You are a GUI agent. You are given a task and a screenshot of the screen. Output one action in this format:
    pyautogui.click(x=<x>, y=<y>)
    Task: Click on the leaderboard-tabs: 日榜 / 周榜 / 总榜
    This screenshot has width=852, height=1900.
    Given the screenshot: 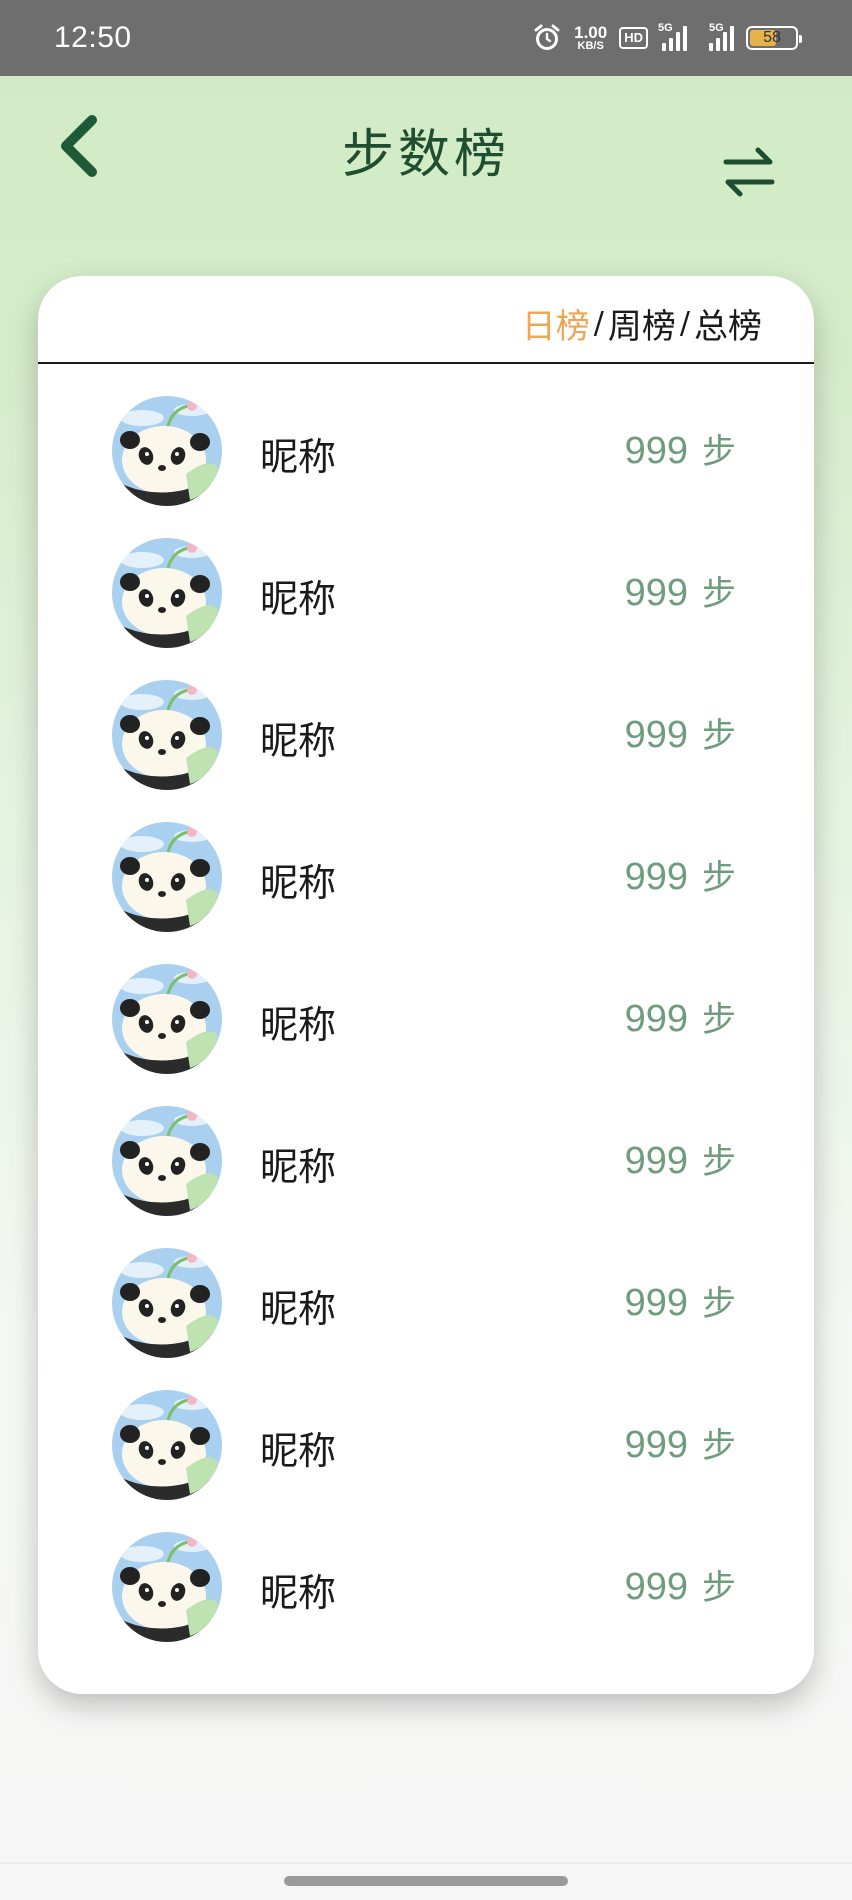 What is the action you would take?
    pyautogui.click(x=642, y=323)
    